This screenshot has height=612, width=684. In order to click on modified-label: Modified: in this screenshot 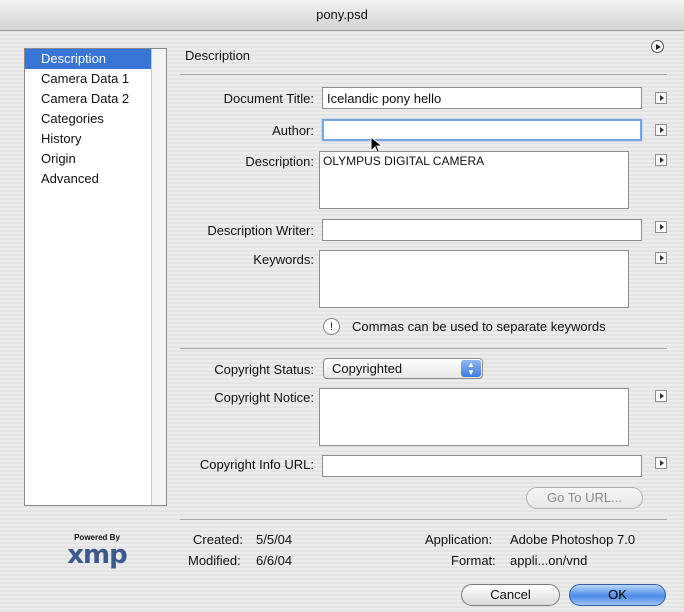, I will do `click(214, 560)`.